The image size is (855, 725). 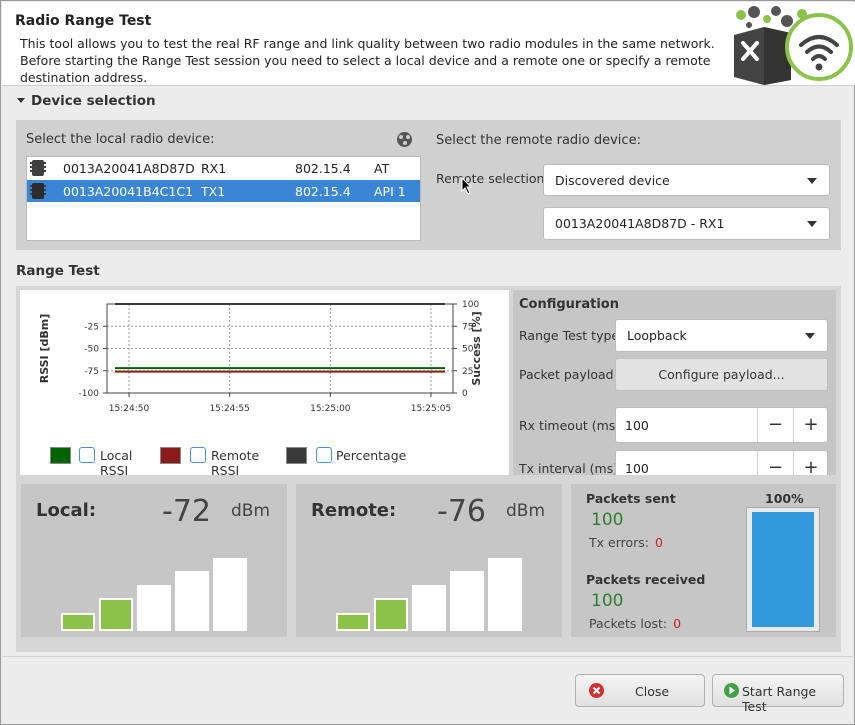 What do you see at coordinates (390, 191) in the screenshot?
I see `device-mode: API 1` at bounding box center [390, 191].